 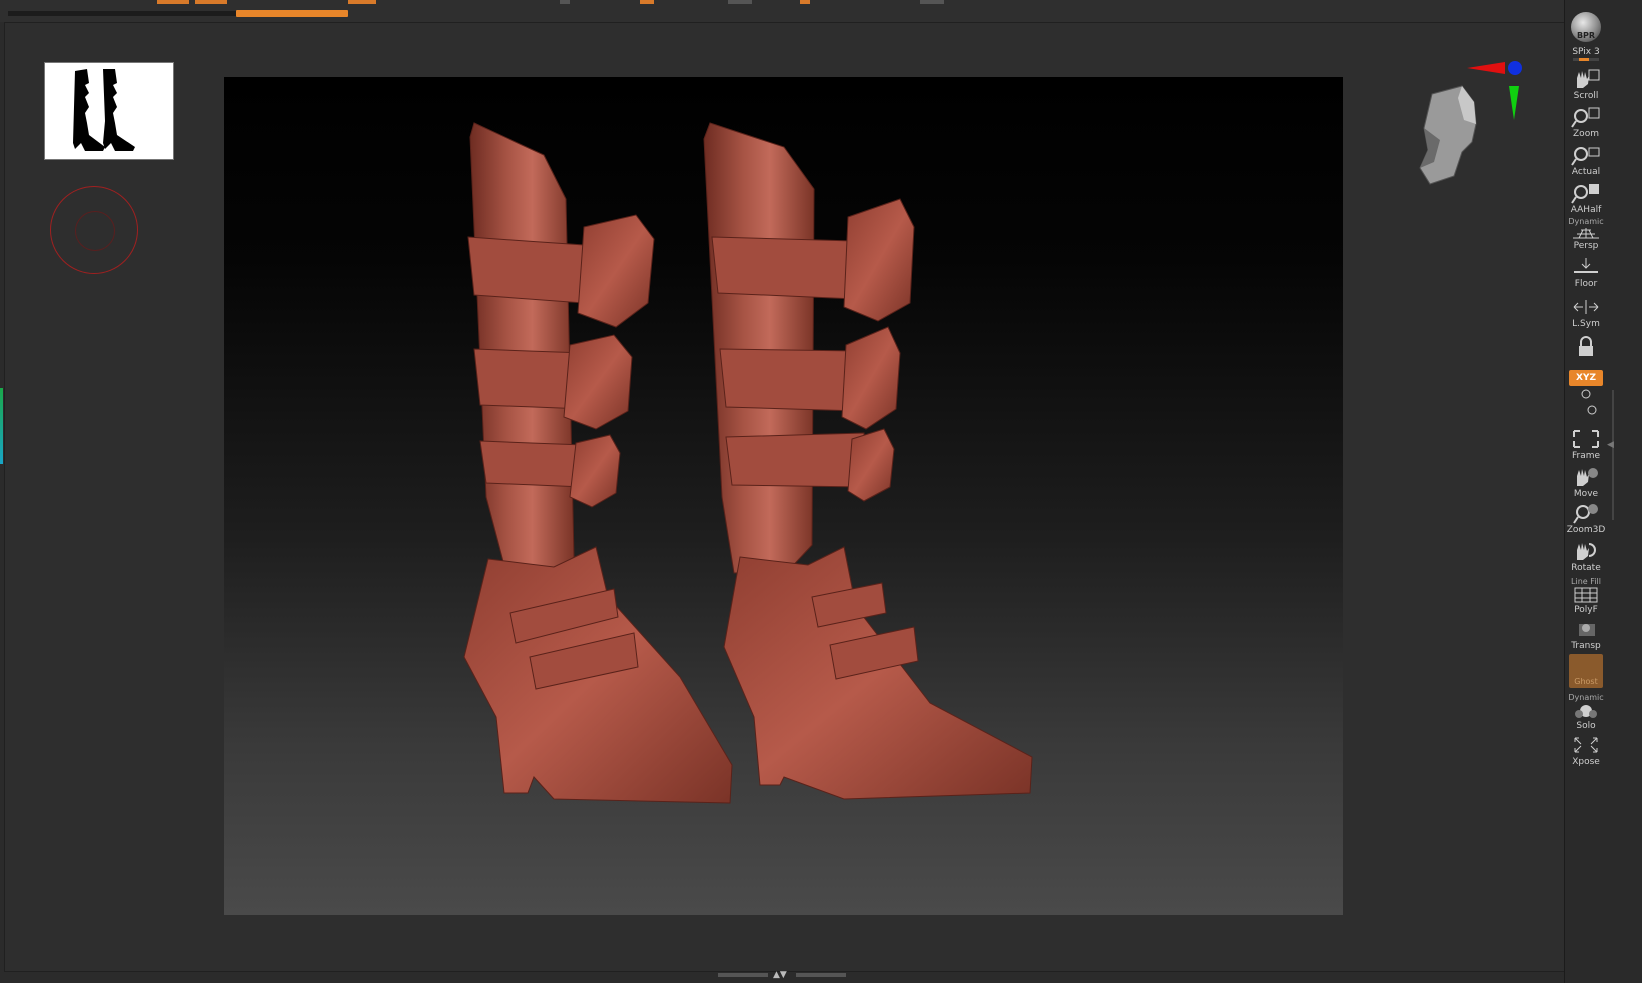 I want to click on frame-button: Frame, so click(x=1586, y=444).